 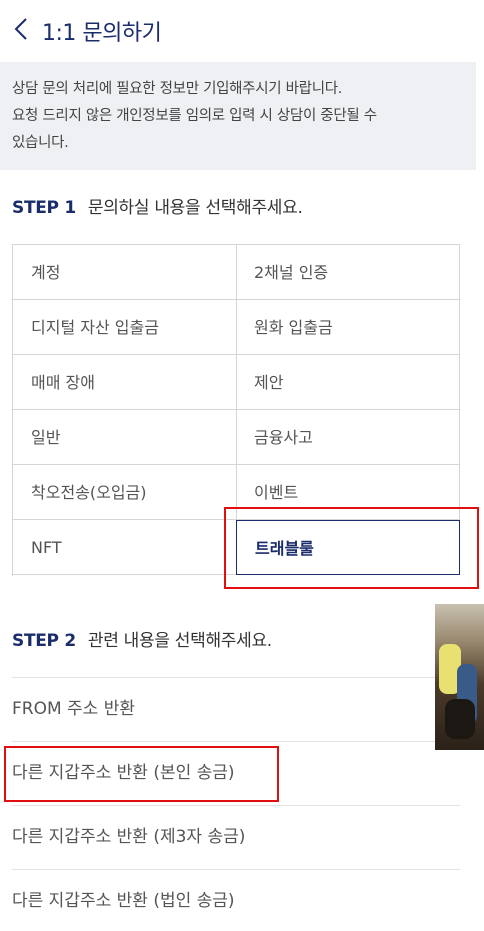 I want to click on category-option: 착오전송(오입금), so click(x=125, y=492).